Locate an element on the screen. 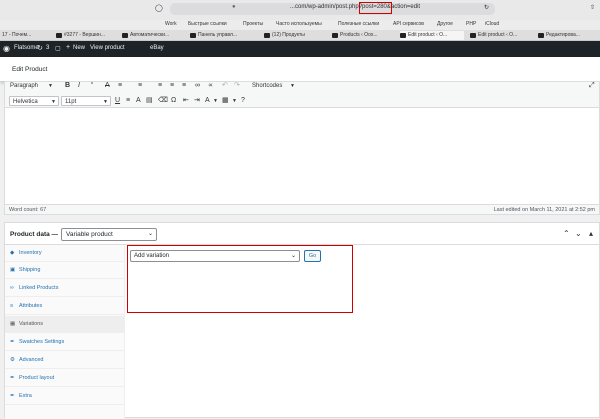 The image size is (600, 419). share-icon: ⇧ is located at coordinates (592, 7).